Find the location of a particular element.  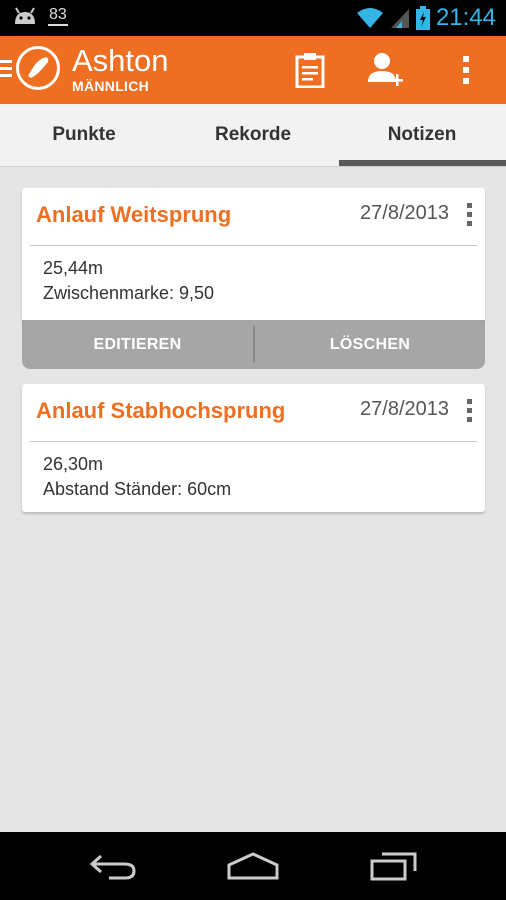

add-person-icon is located at coordinates (385, 69).